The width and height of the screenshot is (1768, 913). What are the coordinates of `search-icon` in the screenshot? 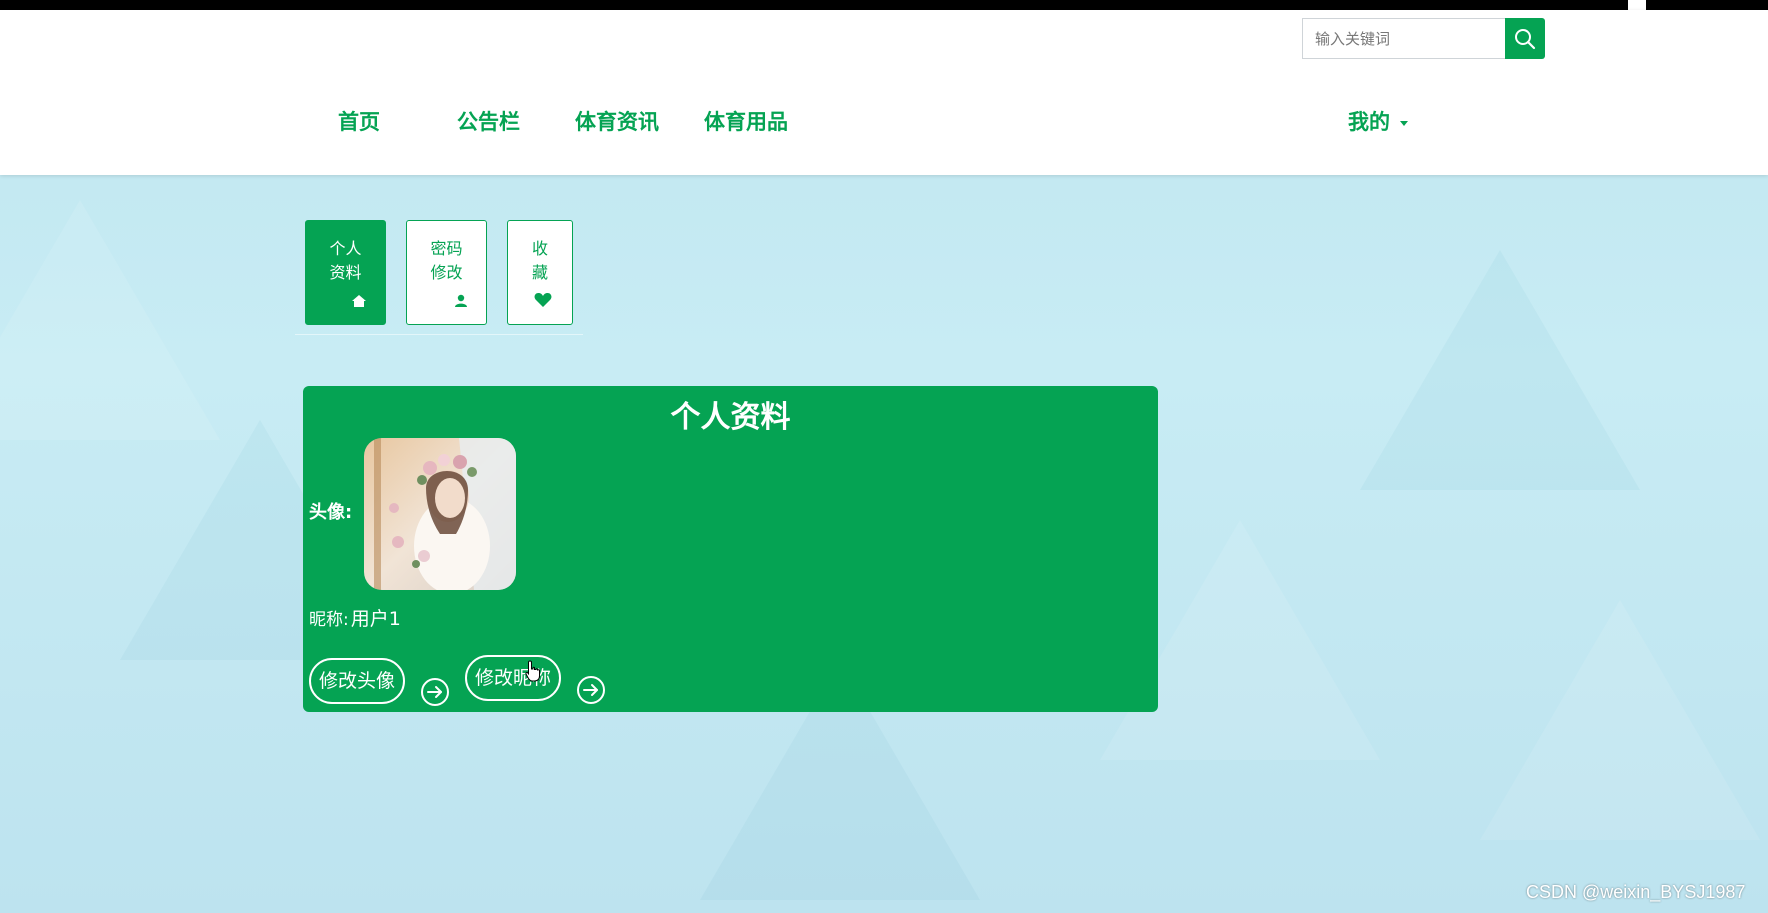 It's located at (1525, 38).